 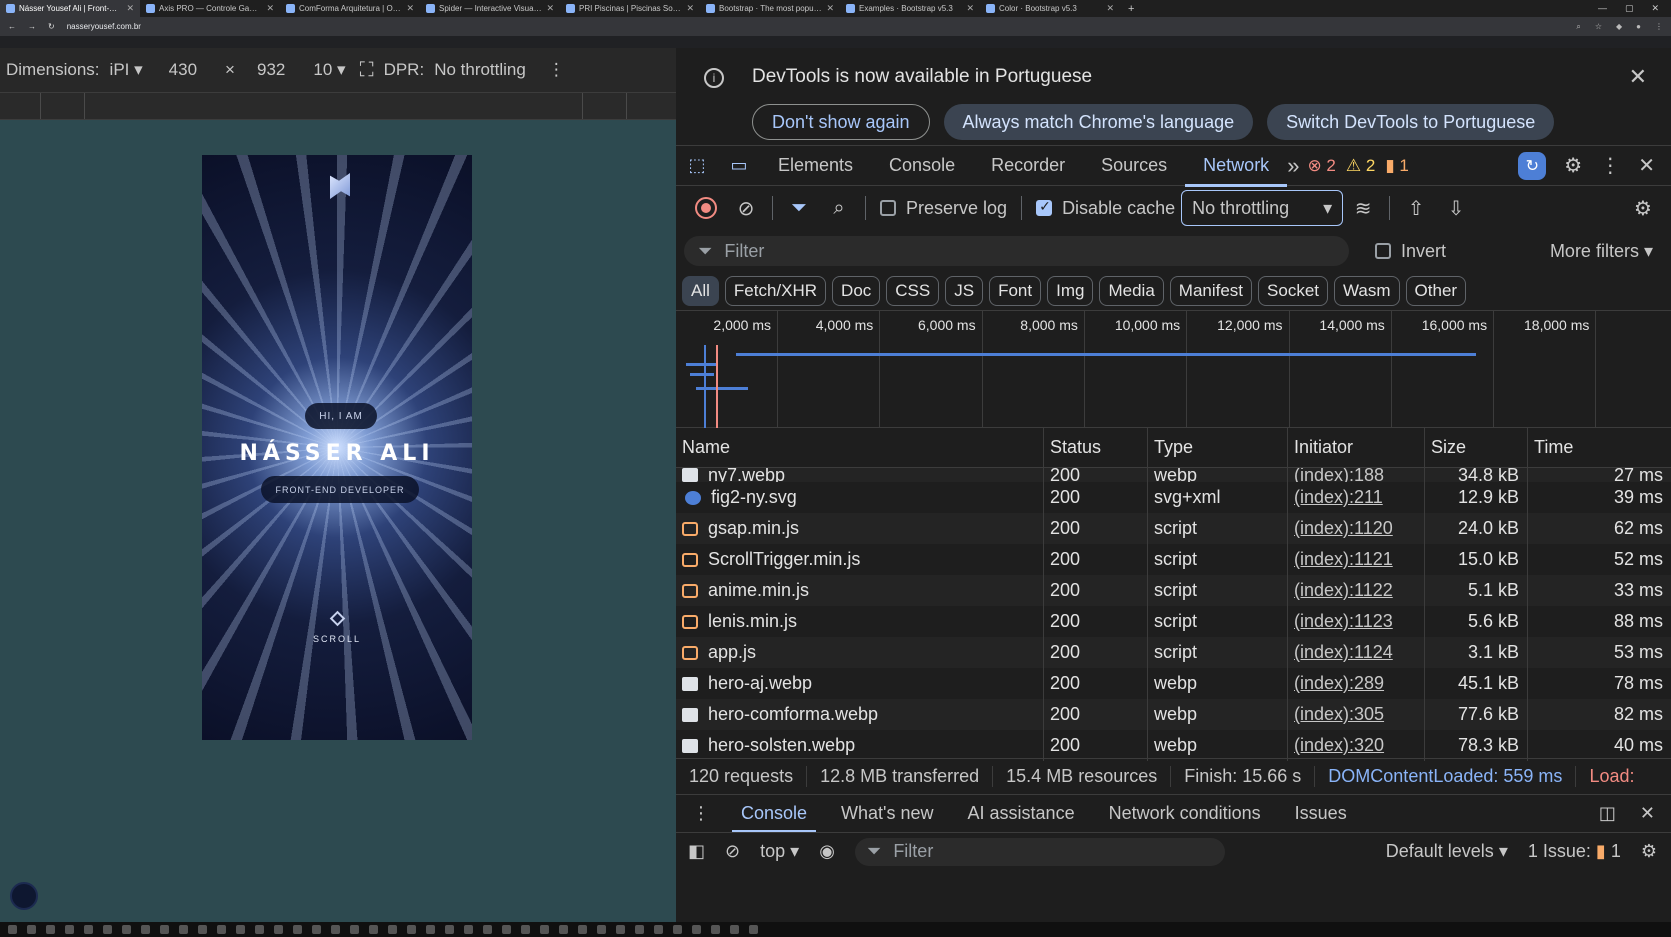 What do you see at coordinates (556, 70) in the screenshot?
I see `device-more-icon: ⋮` at bounding box center [556, 70].